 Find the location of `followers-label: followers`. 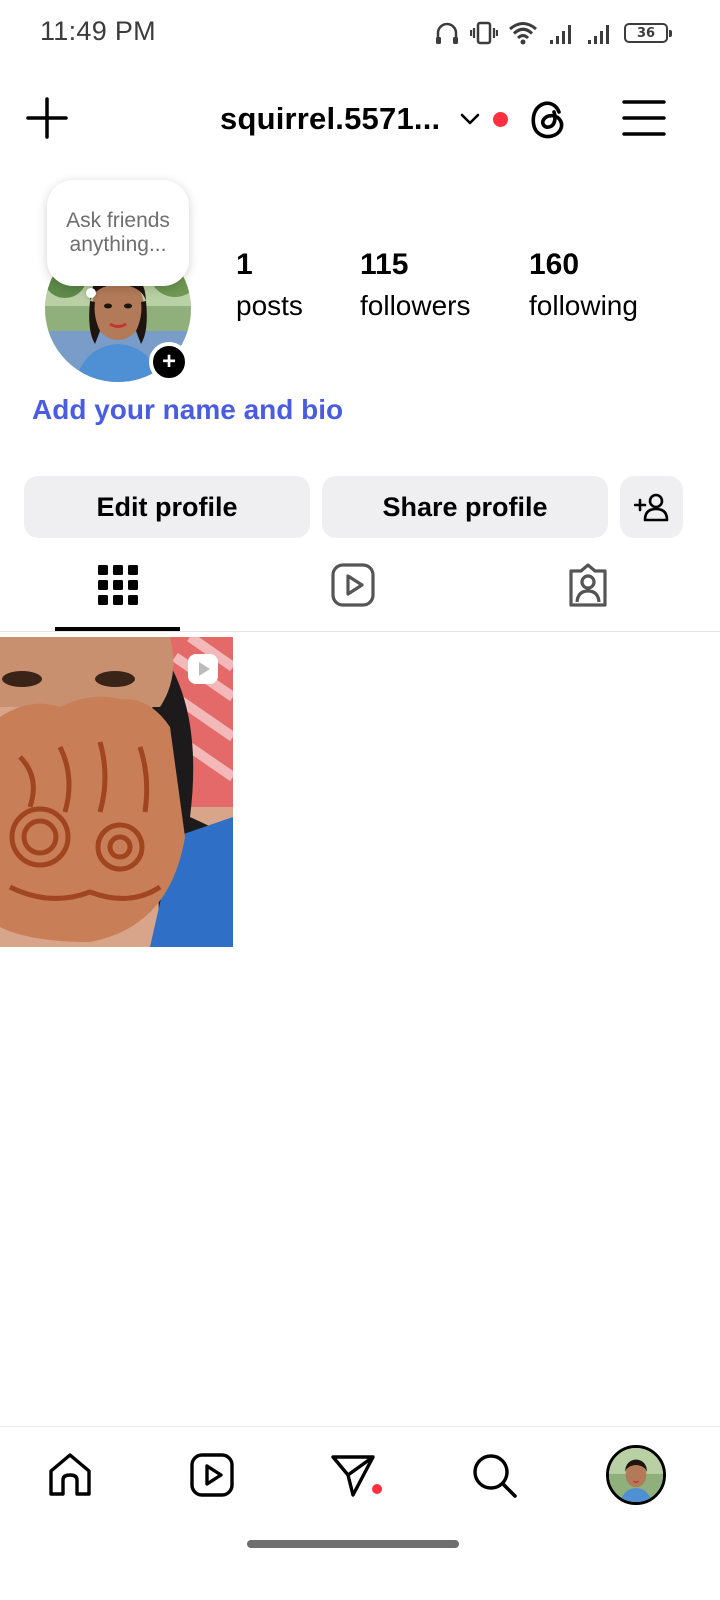

followers-label: followers is located at coordinates (415, 305).